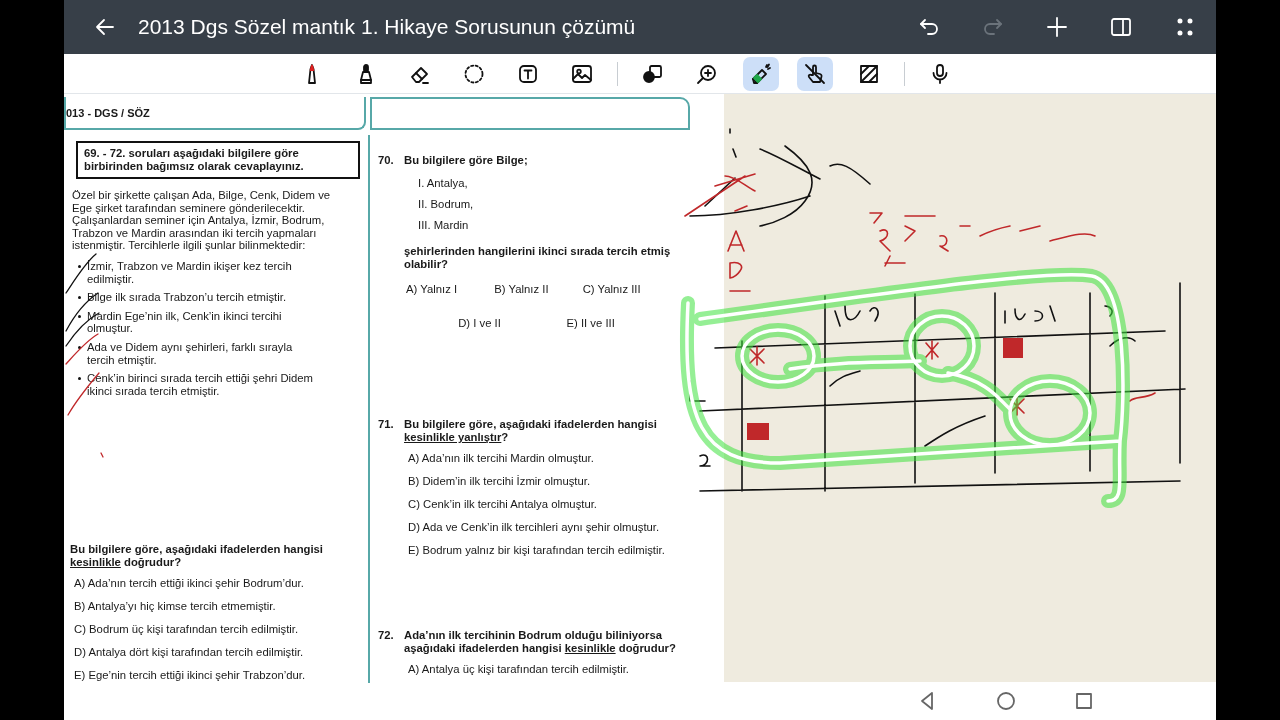 The height and width of the screenshot is (720, 1280). Describe the element at coordinates (444, 225) in the screenshot. I see `roman-item: III. Mardin` at that location.